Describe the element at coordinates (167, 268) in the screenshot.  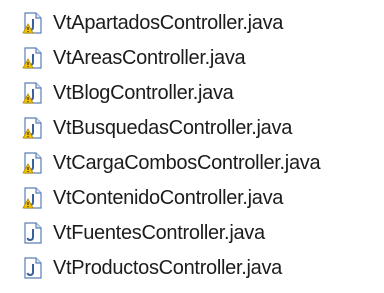
I see `file-name: VtProductosController.java` at that location.